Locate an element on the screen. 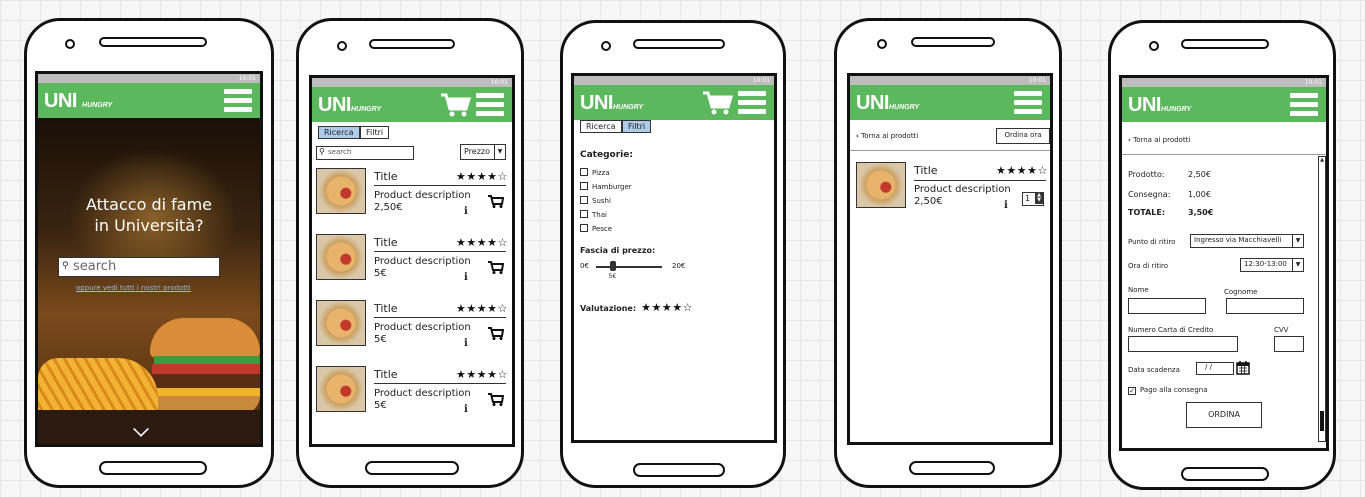  quantity-stepper: 1 ▲ ▼ is located at coordinates (1033, 199).